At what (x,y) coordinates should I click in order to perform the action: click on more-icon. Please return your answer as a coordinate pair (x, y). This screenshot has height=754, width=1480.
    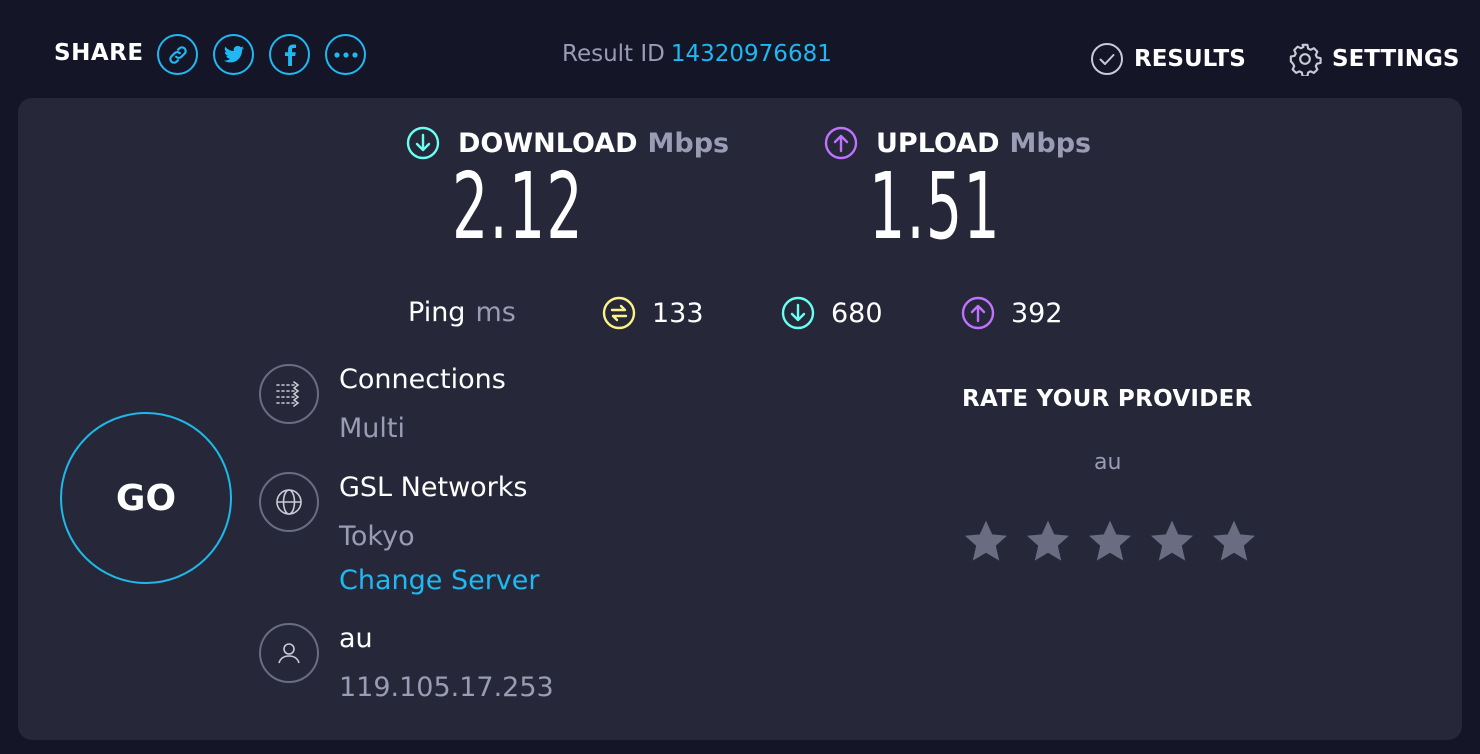
    Looking at the image, I should click on (345, 54).